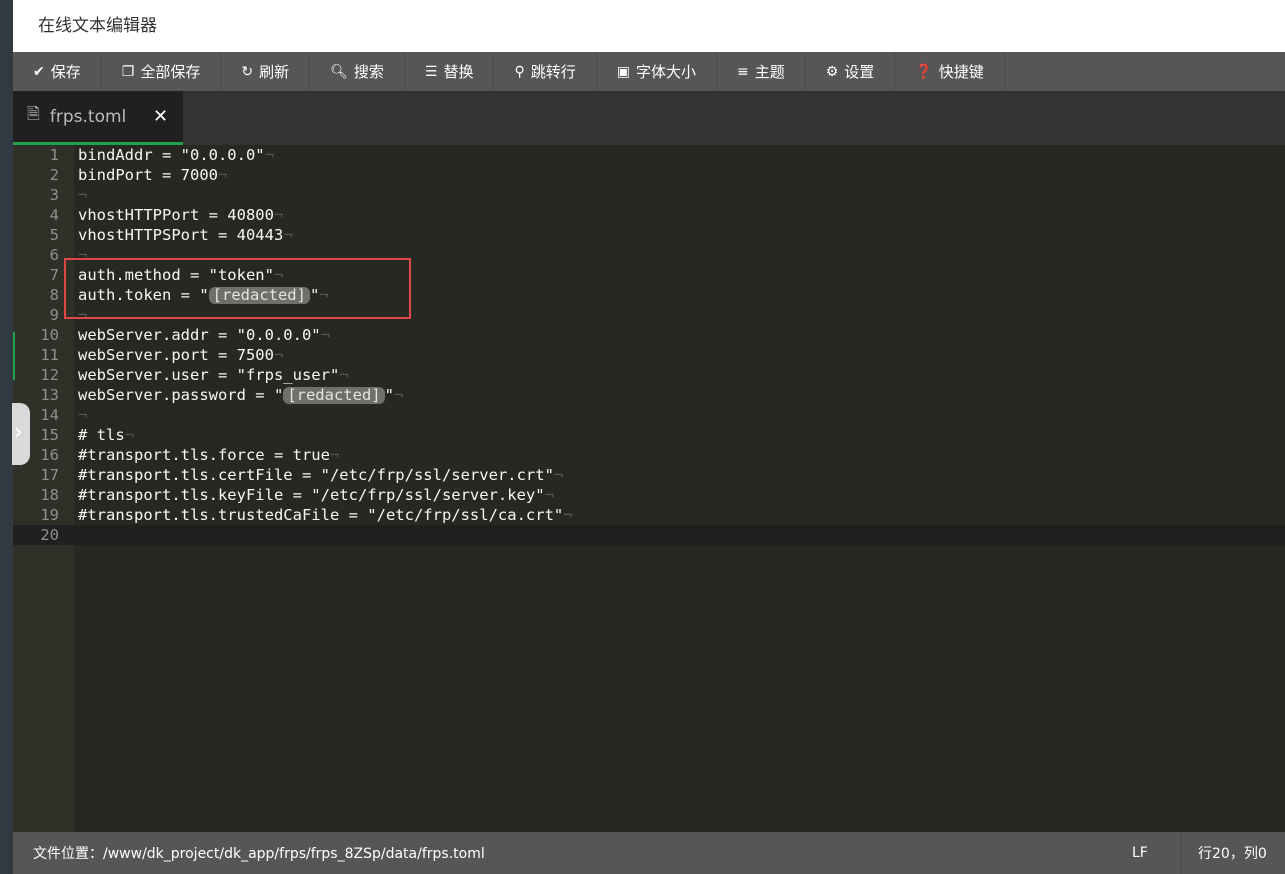 This screenshot has width=1285, height=874. I want to click on toolbar-button-label: 主题, so click(769, 72).